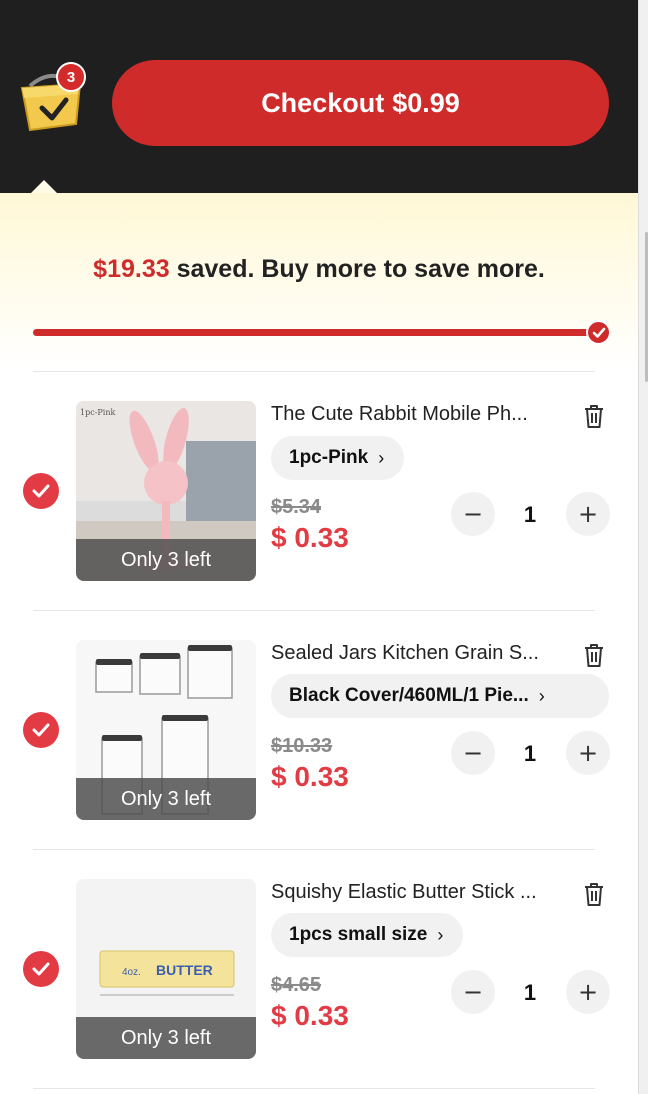  I want to click on original-price: $5.34, so click(296, 507).